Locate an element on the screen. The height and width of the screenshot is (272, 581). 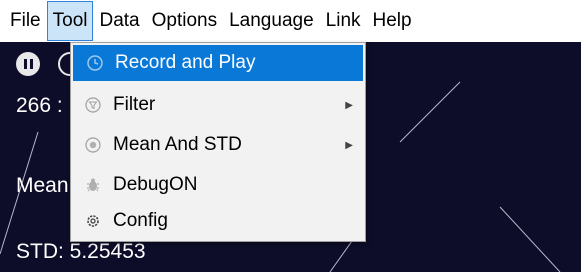
menu-options: Options is located at coordinates (184, 21).